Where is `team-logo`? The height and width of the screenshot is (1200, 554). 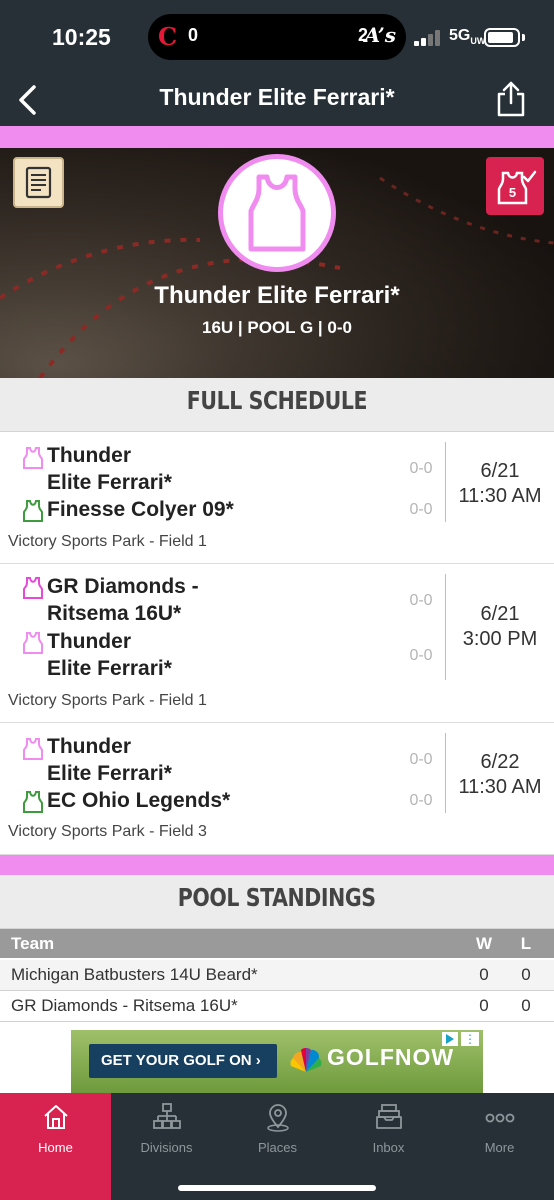 team-logo is located at coordinates (277, 213).